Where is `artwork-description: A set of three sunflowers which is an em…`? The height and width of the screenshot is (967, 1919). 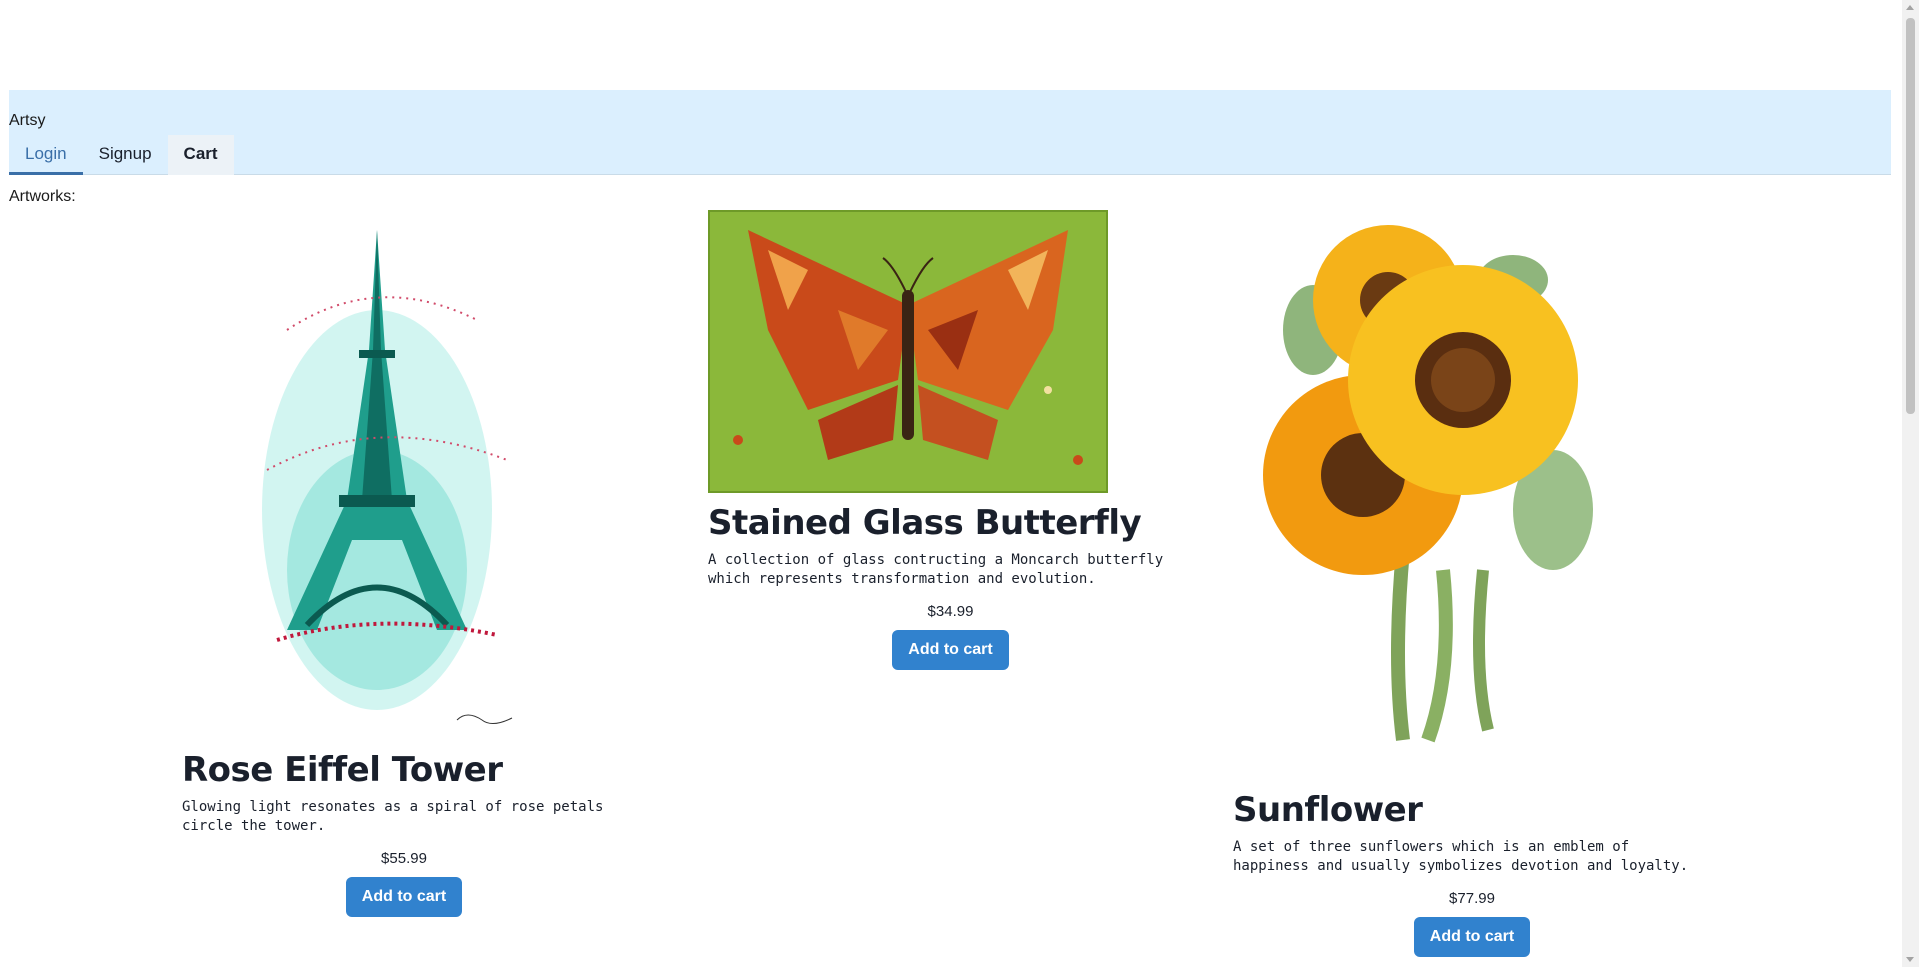 artwork-description: A set of three sunflowers which is an em… is located at coordinates (1461, 856).